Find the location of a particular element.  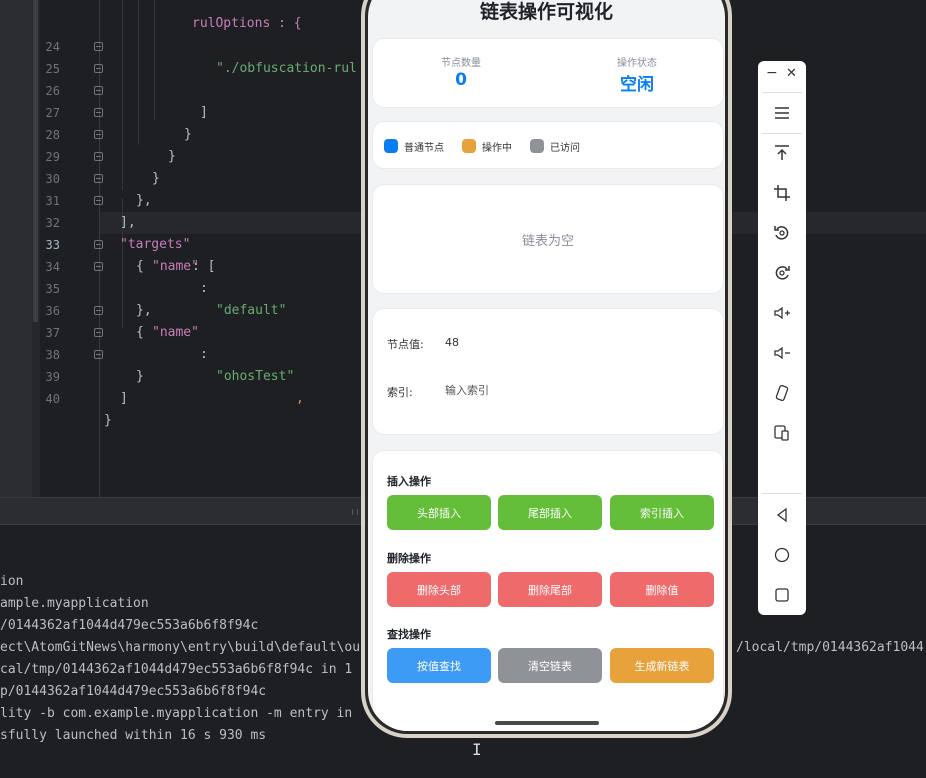

stats-card: 节点数量 0 操作状态 空闲 is located at coordinates (548, 73).